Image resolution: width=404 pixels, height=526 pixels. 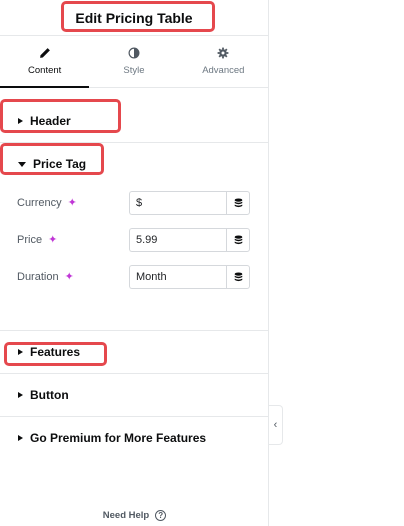 What do you see at coordinates (134, 70) in the screenshot?
I see `tab-style-label: Style` at bounding box center [134, 70].